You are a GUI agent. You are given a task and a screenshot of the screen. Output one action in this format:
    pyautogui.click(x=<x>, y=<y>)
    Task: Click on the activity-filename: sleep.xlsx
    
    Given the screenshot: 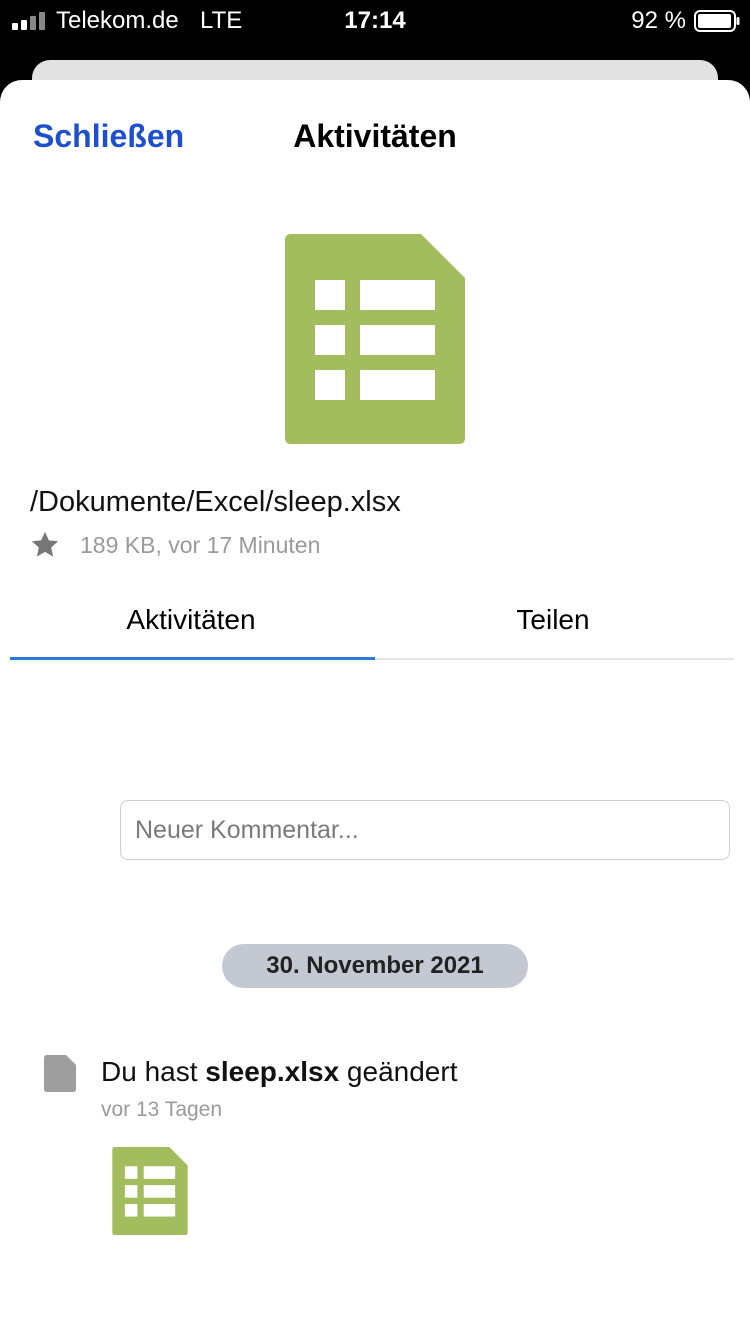 What is the action you would take?
    pyautogui.click(x=272, y=1071)
    